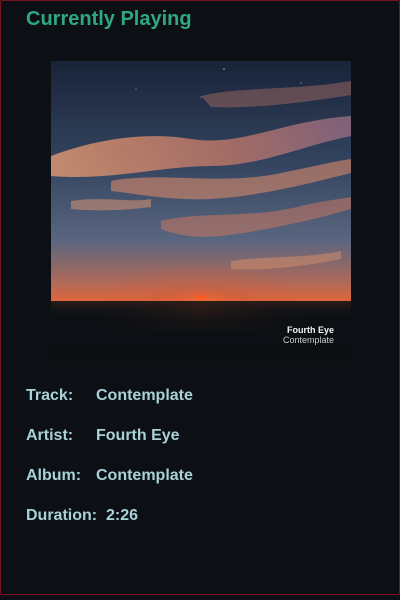  Describe the element at coordinates (310, 330) in the screenshot. I see `album-cover-artist-text: Fourth Eye` at that location.